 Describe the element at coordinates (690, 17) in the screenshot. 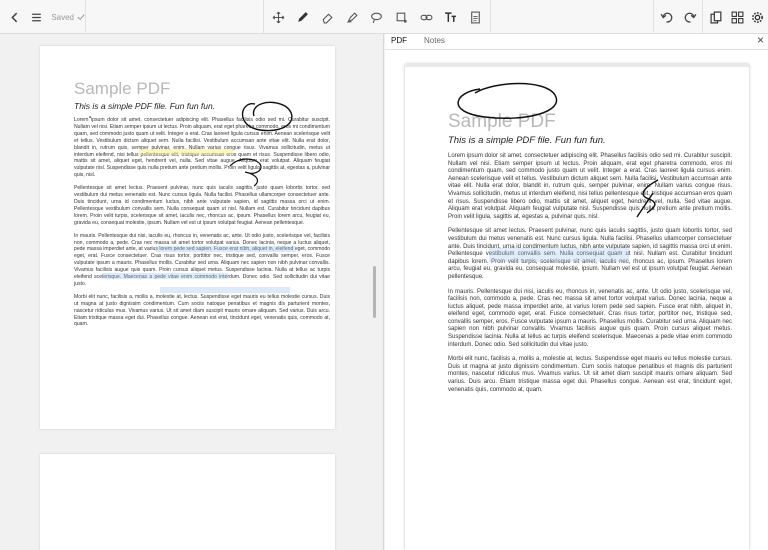

I see `redo-icon` at that location.